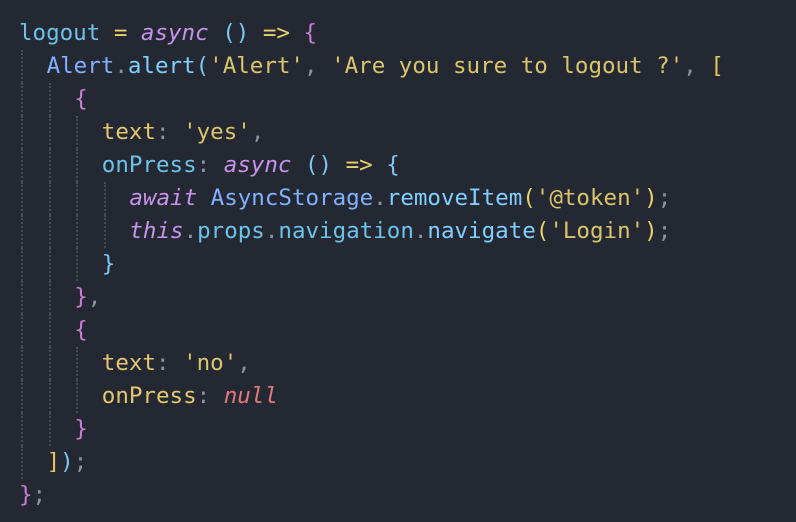  Describe the element at coordinates (398, 132) in the screenshot. I see `code-line: text: 'yes',` at that location.